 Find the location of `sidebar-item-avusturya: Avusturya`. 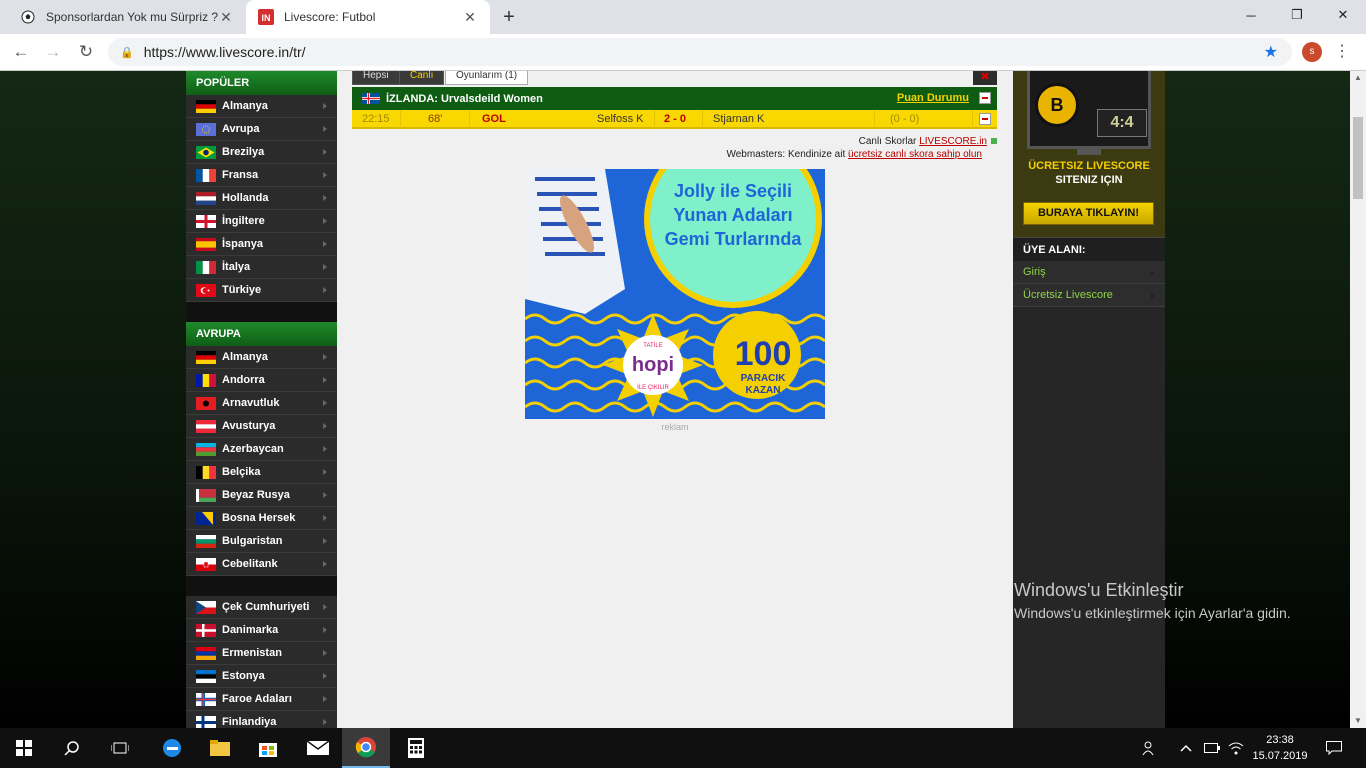

sidebar-item-avusturya: Avusturya is located at coordinates (261, 426).